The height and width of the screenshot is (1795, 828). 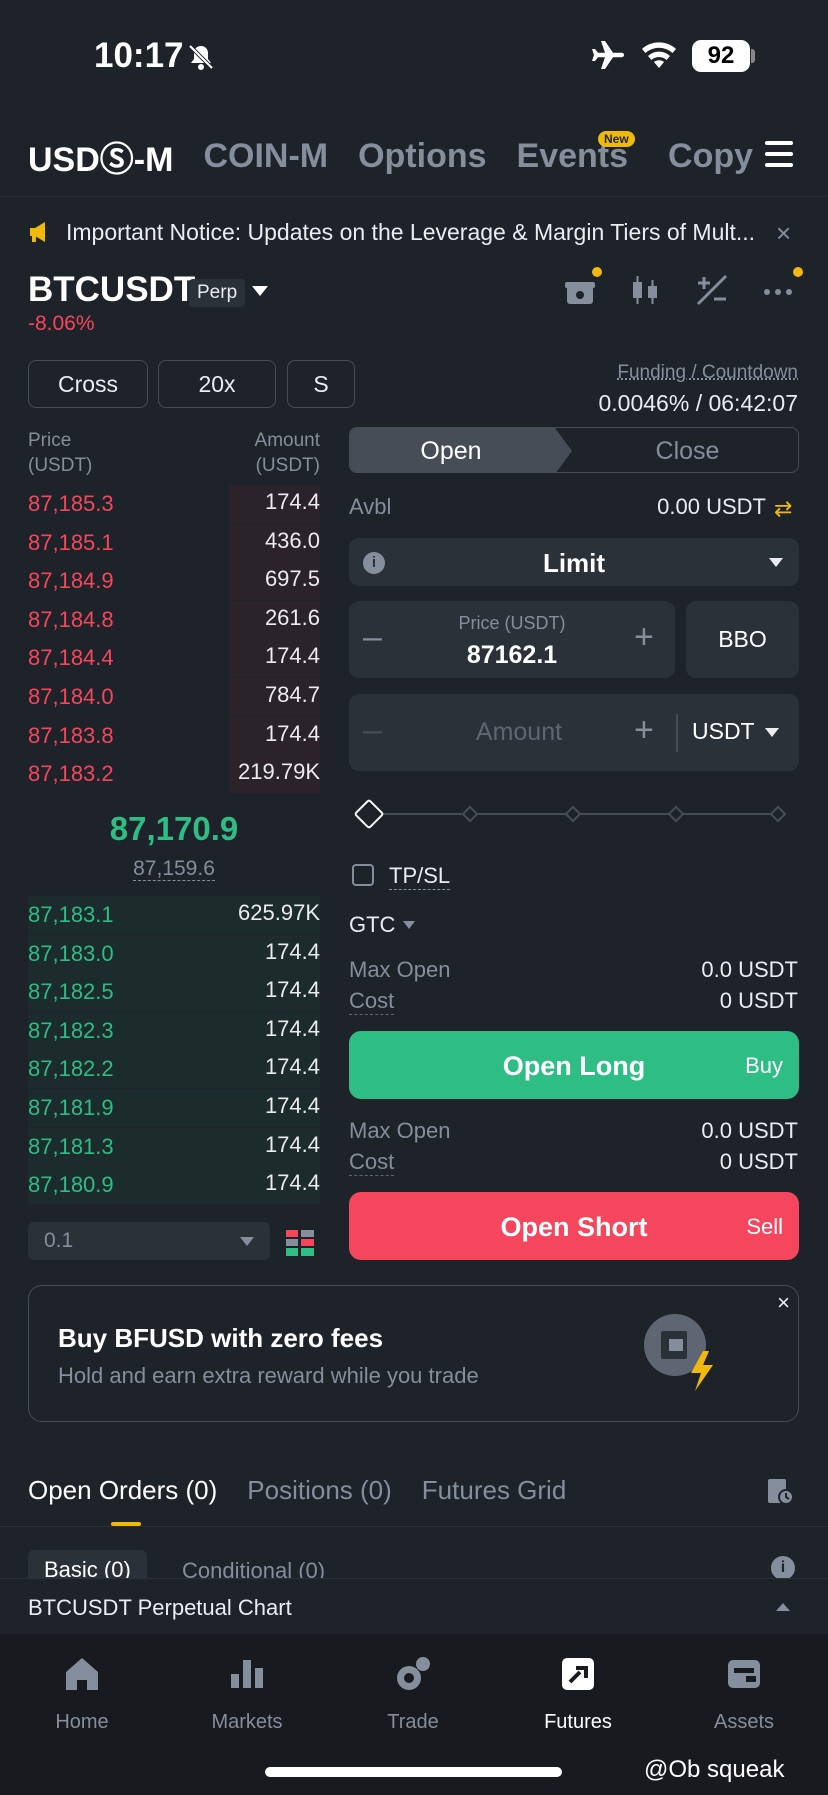 I want to click on nav-markets: Markets, so click(x=247, y=1694).